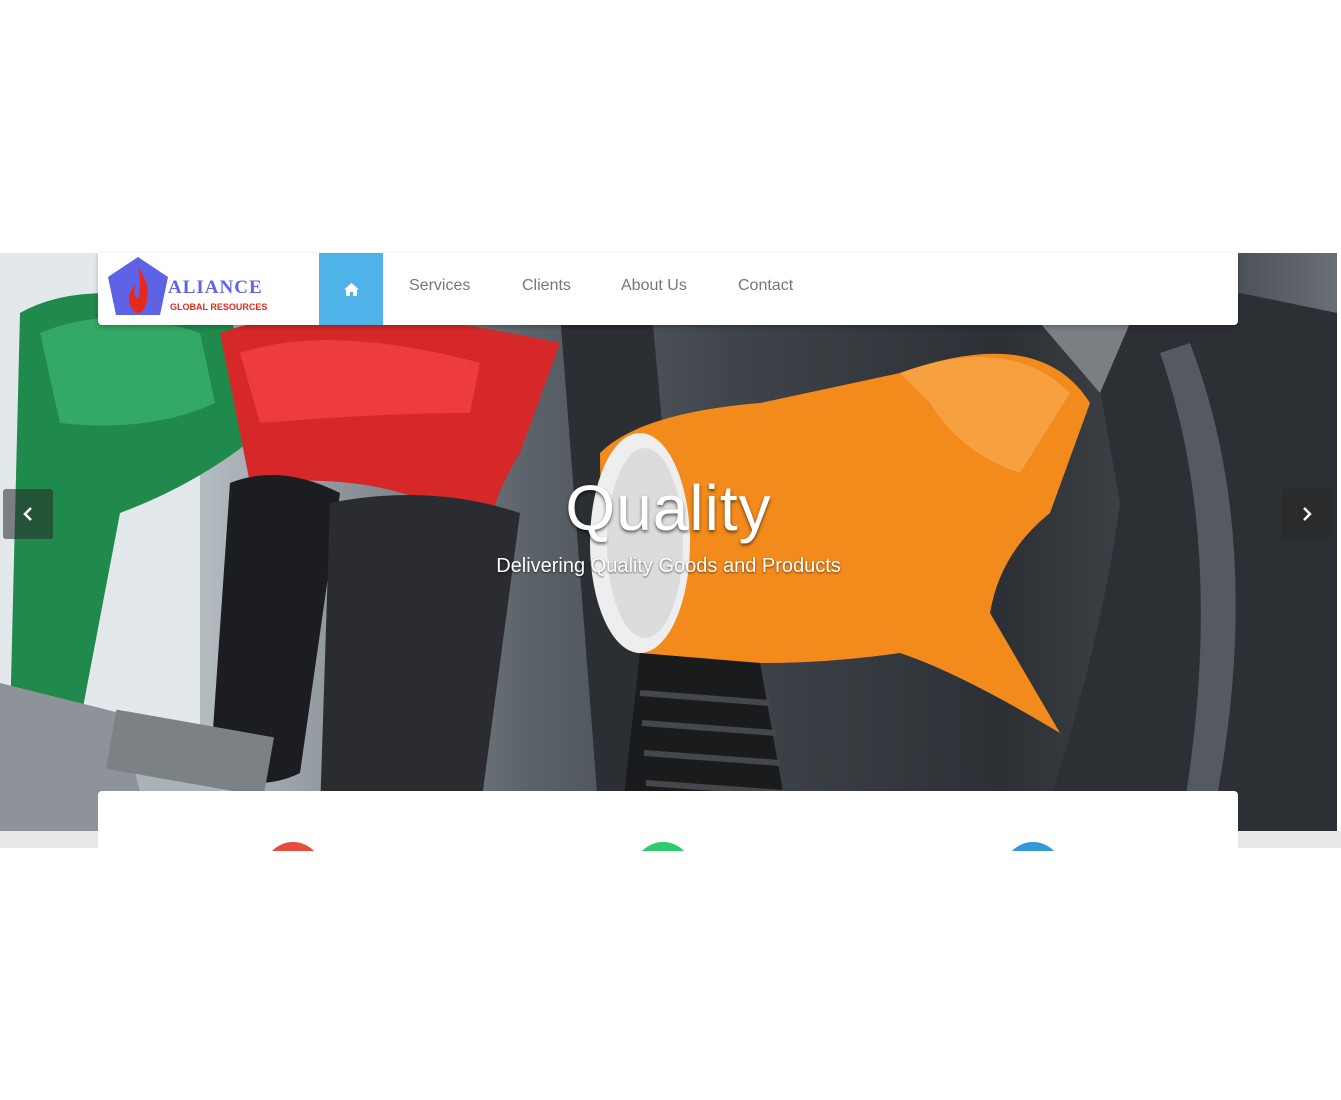 The height and width of the screenshot is (1100, 1341). I want to click on svg-text: ALIANCE, so click(215, 287).